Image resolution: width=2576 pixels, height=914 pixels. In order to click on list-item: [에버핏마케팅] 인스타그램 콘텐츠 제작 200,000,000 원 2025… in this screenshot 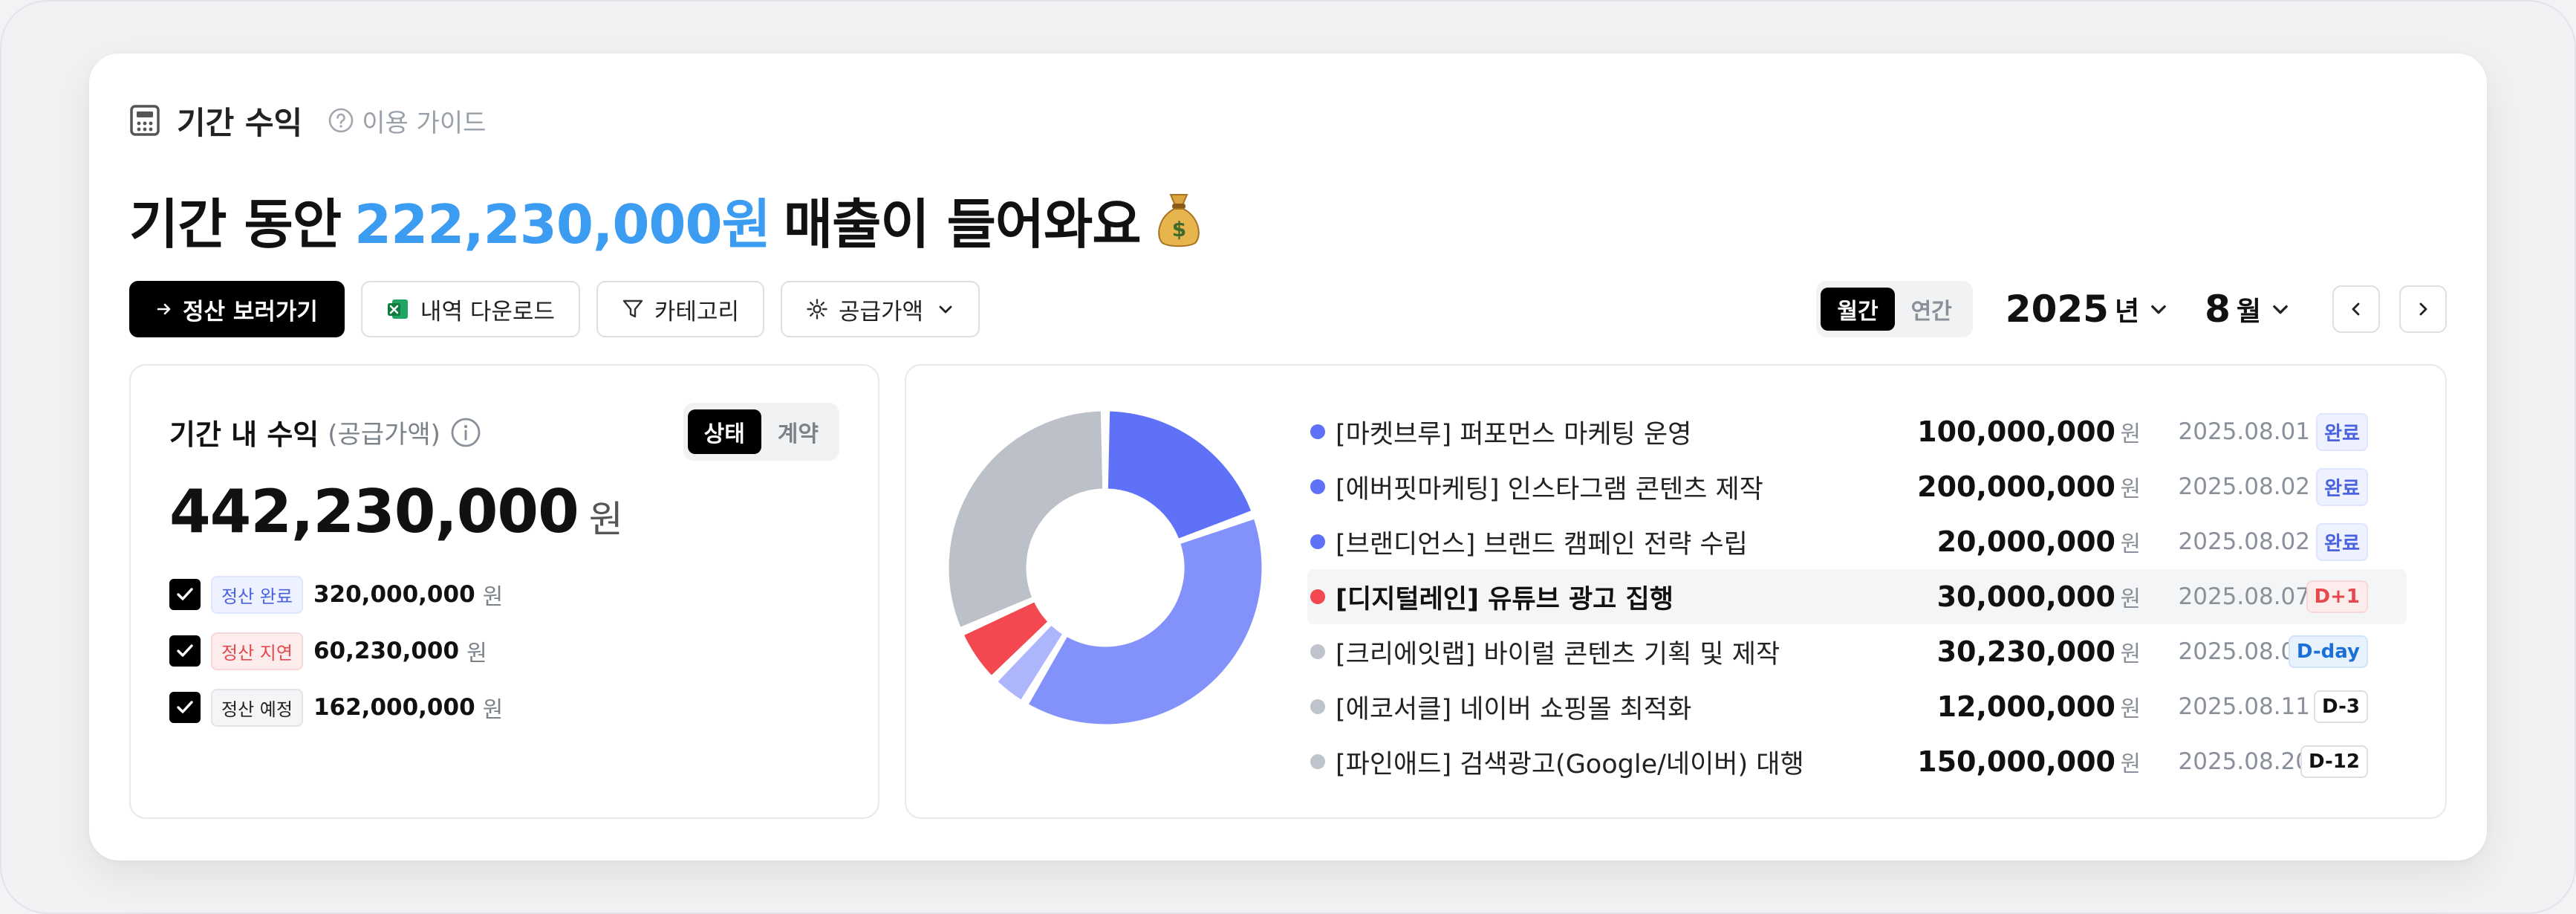, I will do `click(1857, 486)`.